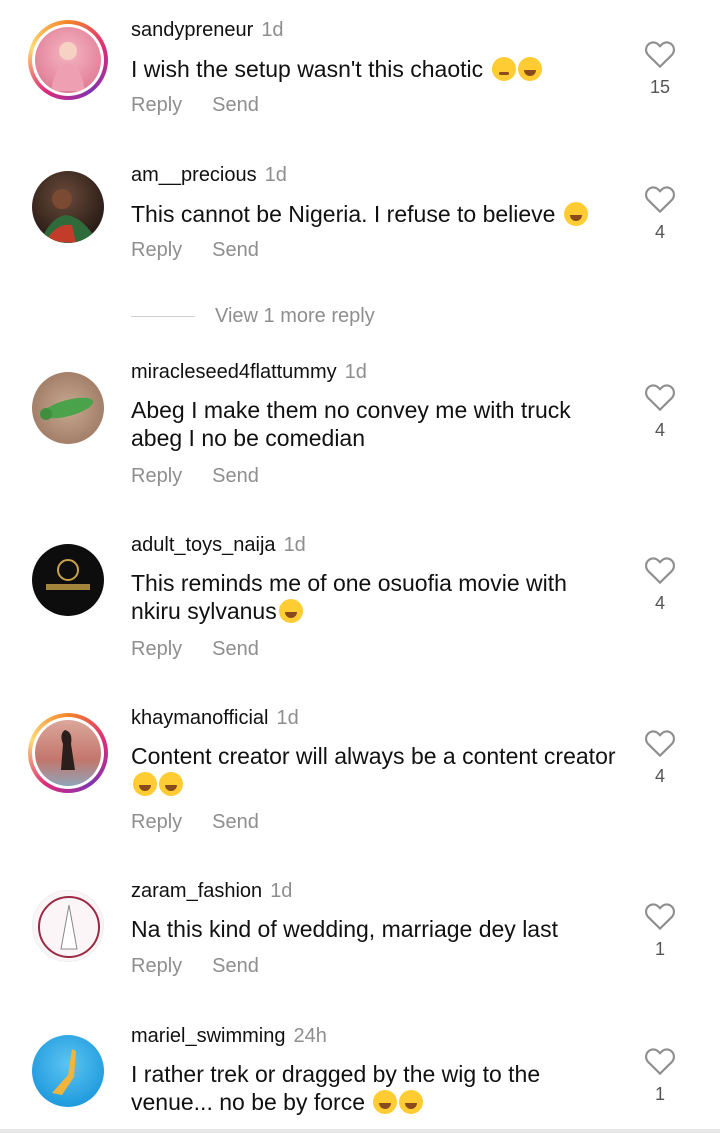 The height and width of the screenshot is (1133, 720). I want to click on comment-meta: am__precious 1d, so click(209, 175).